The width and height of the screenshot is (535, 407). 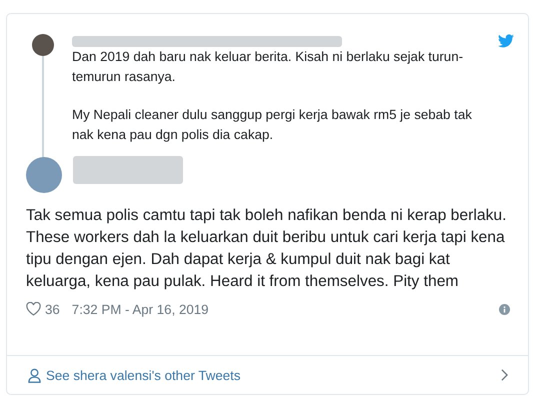 What do you see at coordinates (34, 375) in the screenshot?
I see `person-icon` at bounding box center [34, 375].